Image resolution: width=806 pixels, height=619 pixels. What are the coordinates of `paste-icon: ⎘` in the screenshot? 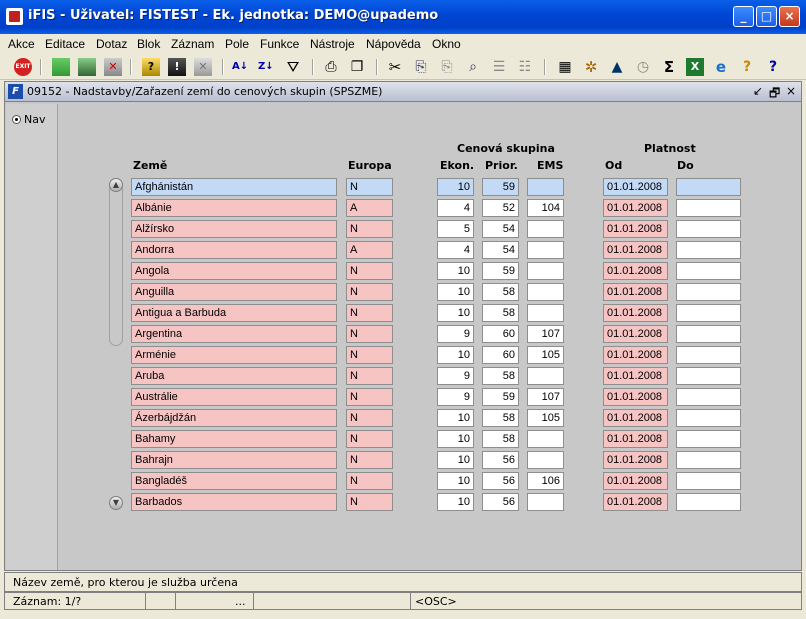 It's located at (421, 67).